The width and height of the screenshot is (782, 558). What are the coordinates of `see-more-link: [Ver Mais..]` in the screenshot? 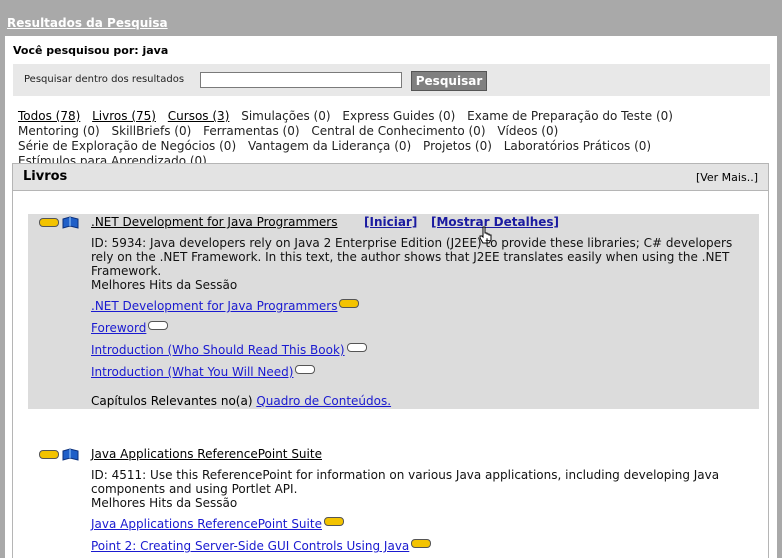 It's located at (727, 177).